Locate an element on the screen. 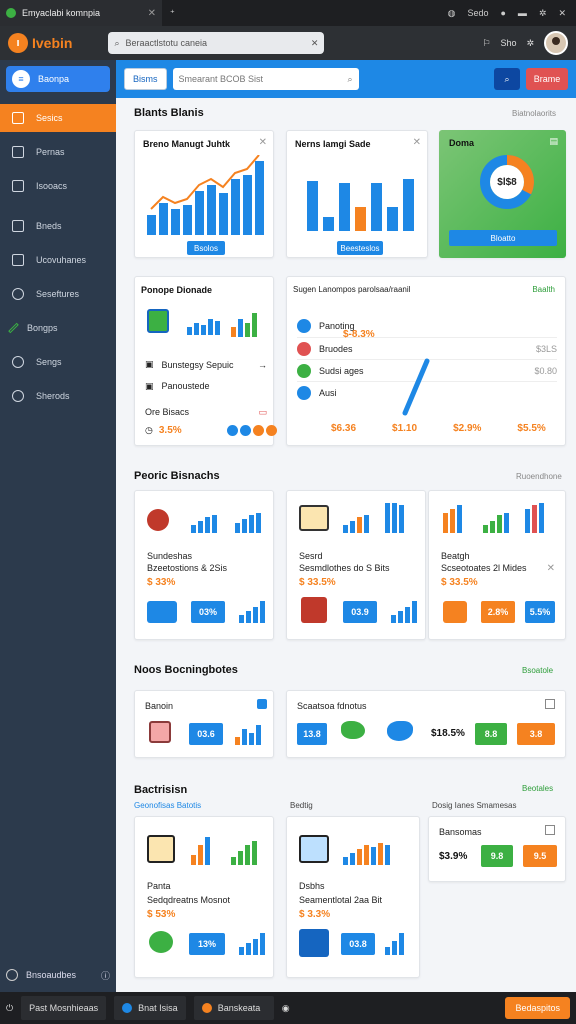 This screenshot has width=576, height=1024. list-item: Panoting is located at coordinates (427, 326).